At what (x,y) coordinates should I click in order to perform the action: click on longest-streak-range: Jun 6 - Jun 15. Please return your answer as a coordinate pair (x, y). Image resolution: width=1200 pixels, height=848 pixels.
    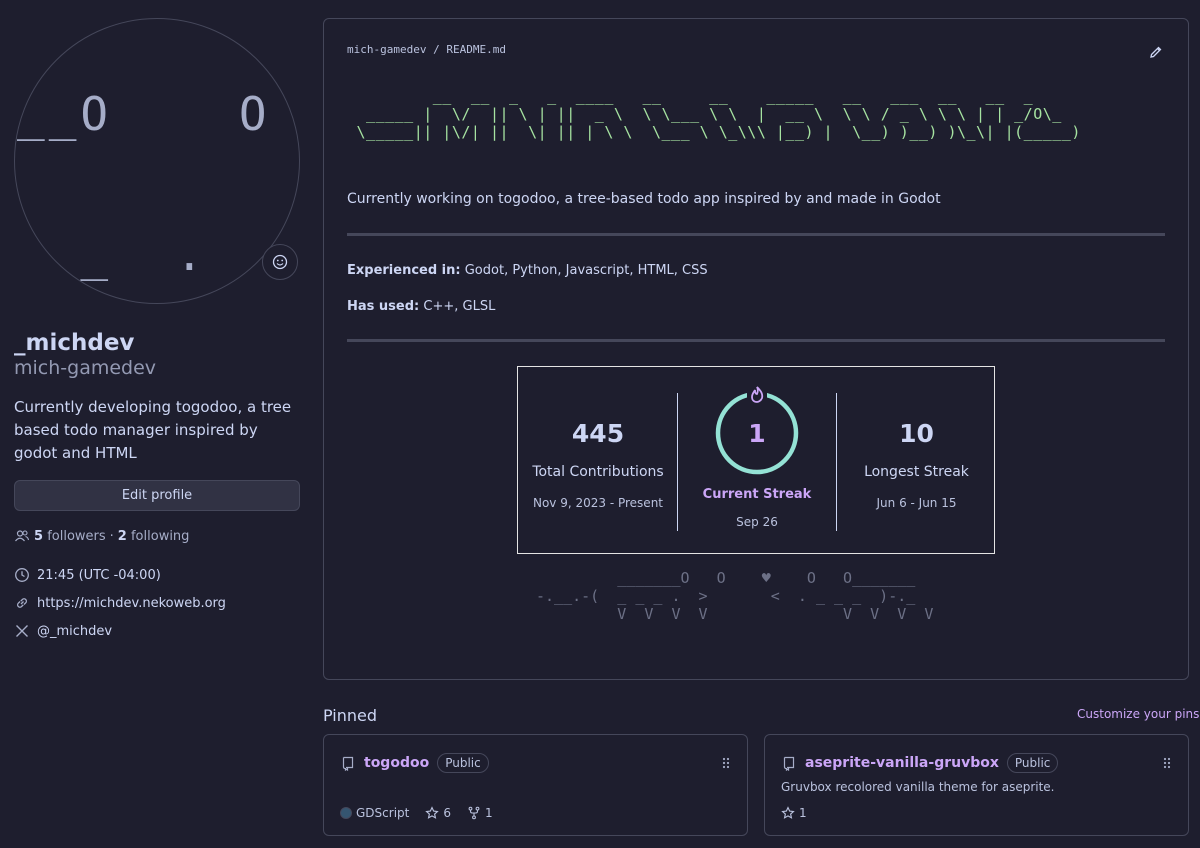
    Looking at the image, I should click on (916, 503).